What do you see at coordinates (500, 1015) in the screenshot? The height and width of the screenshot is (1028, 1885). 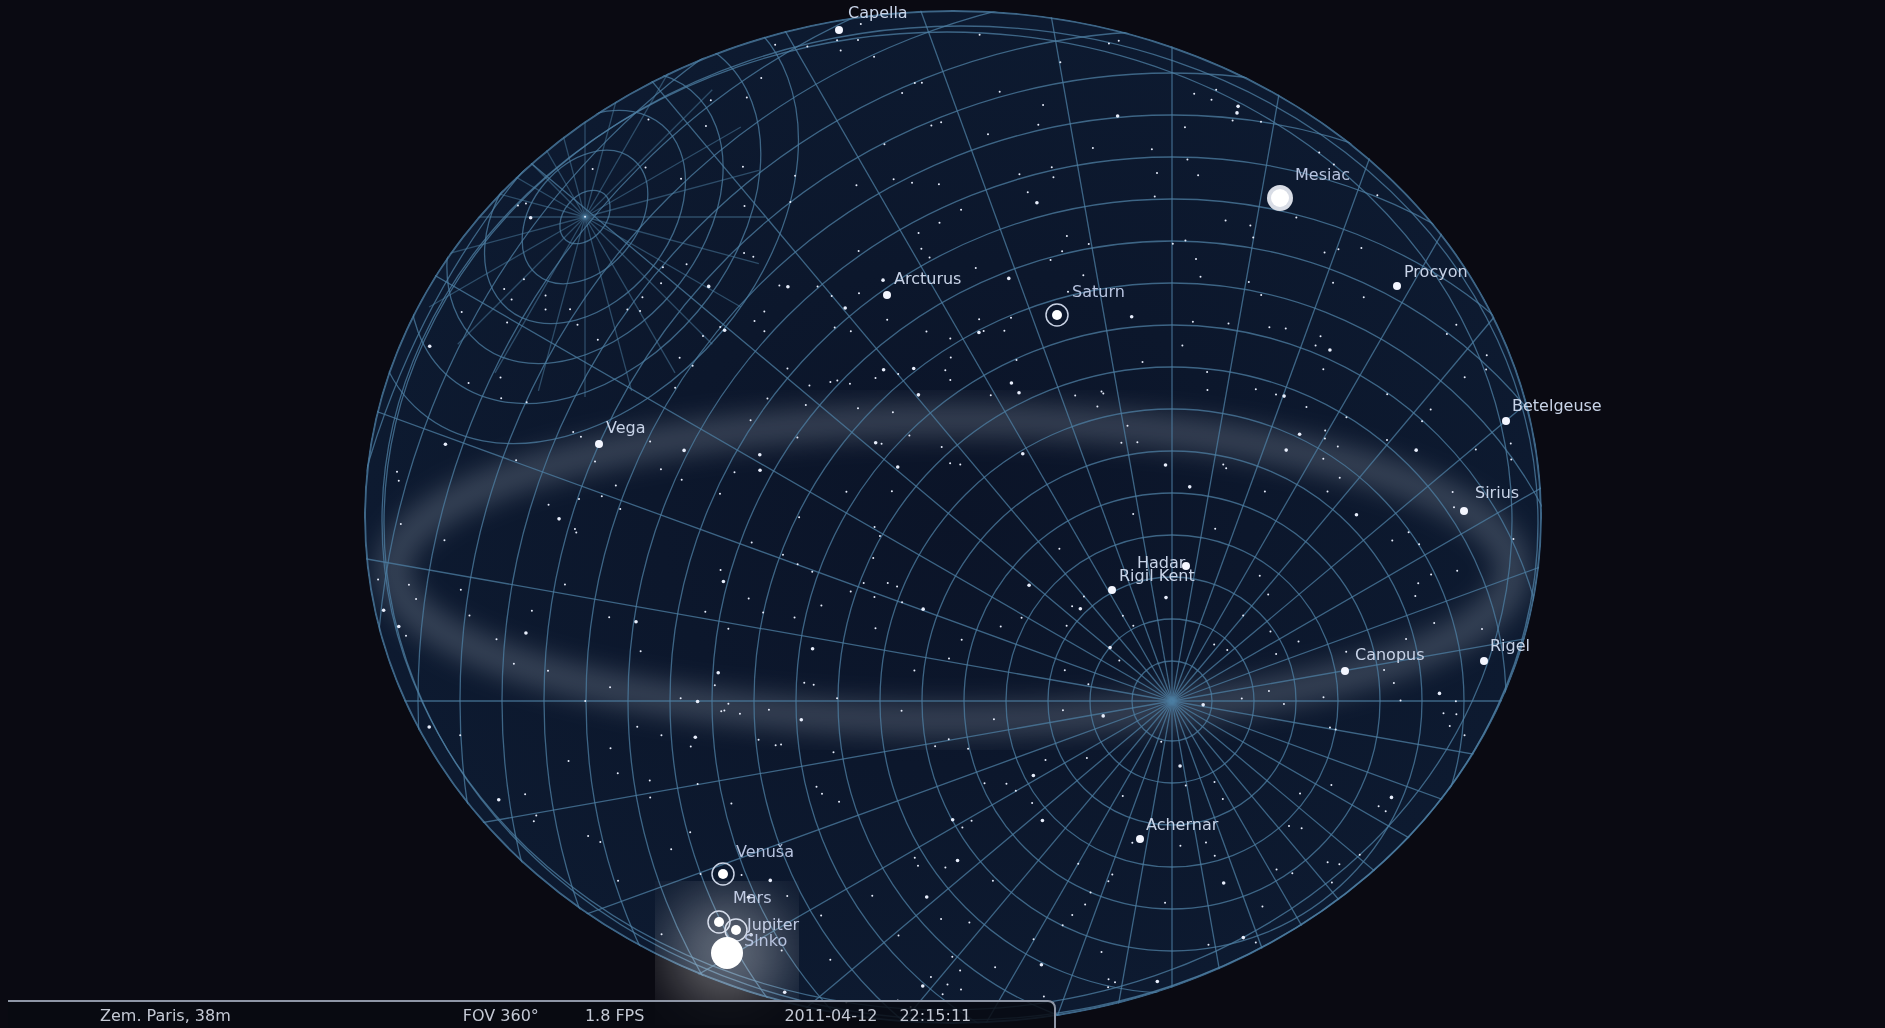 I see `fov-text: FOV 360°` at bounding box center [500, 1015].